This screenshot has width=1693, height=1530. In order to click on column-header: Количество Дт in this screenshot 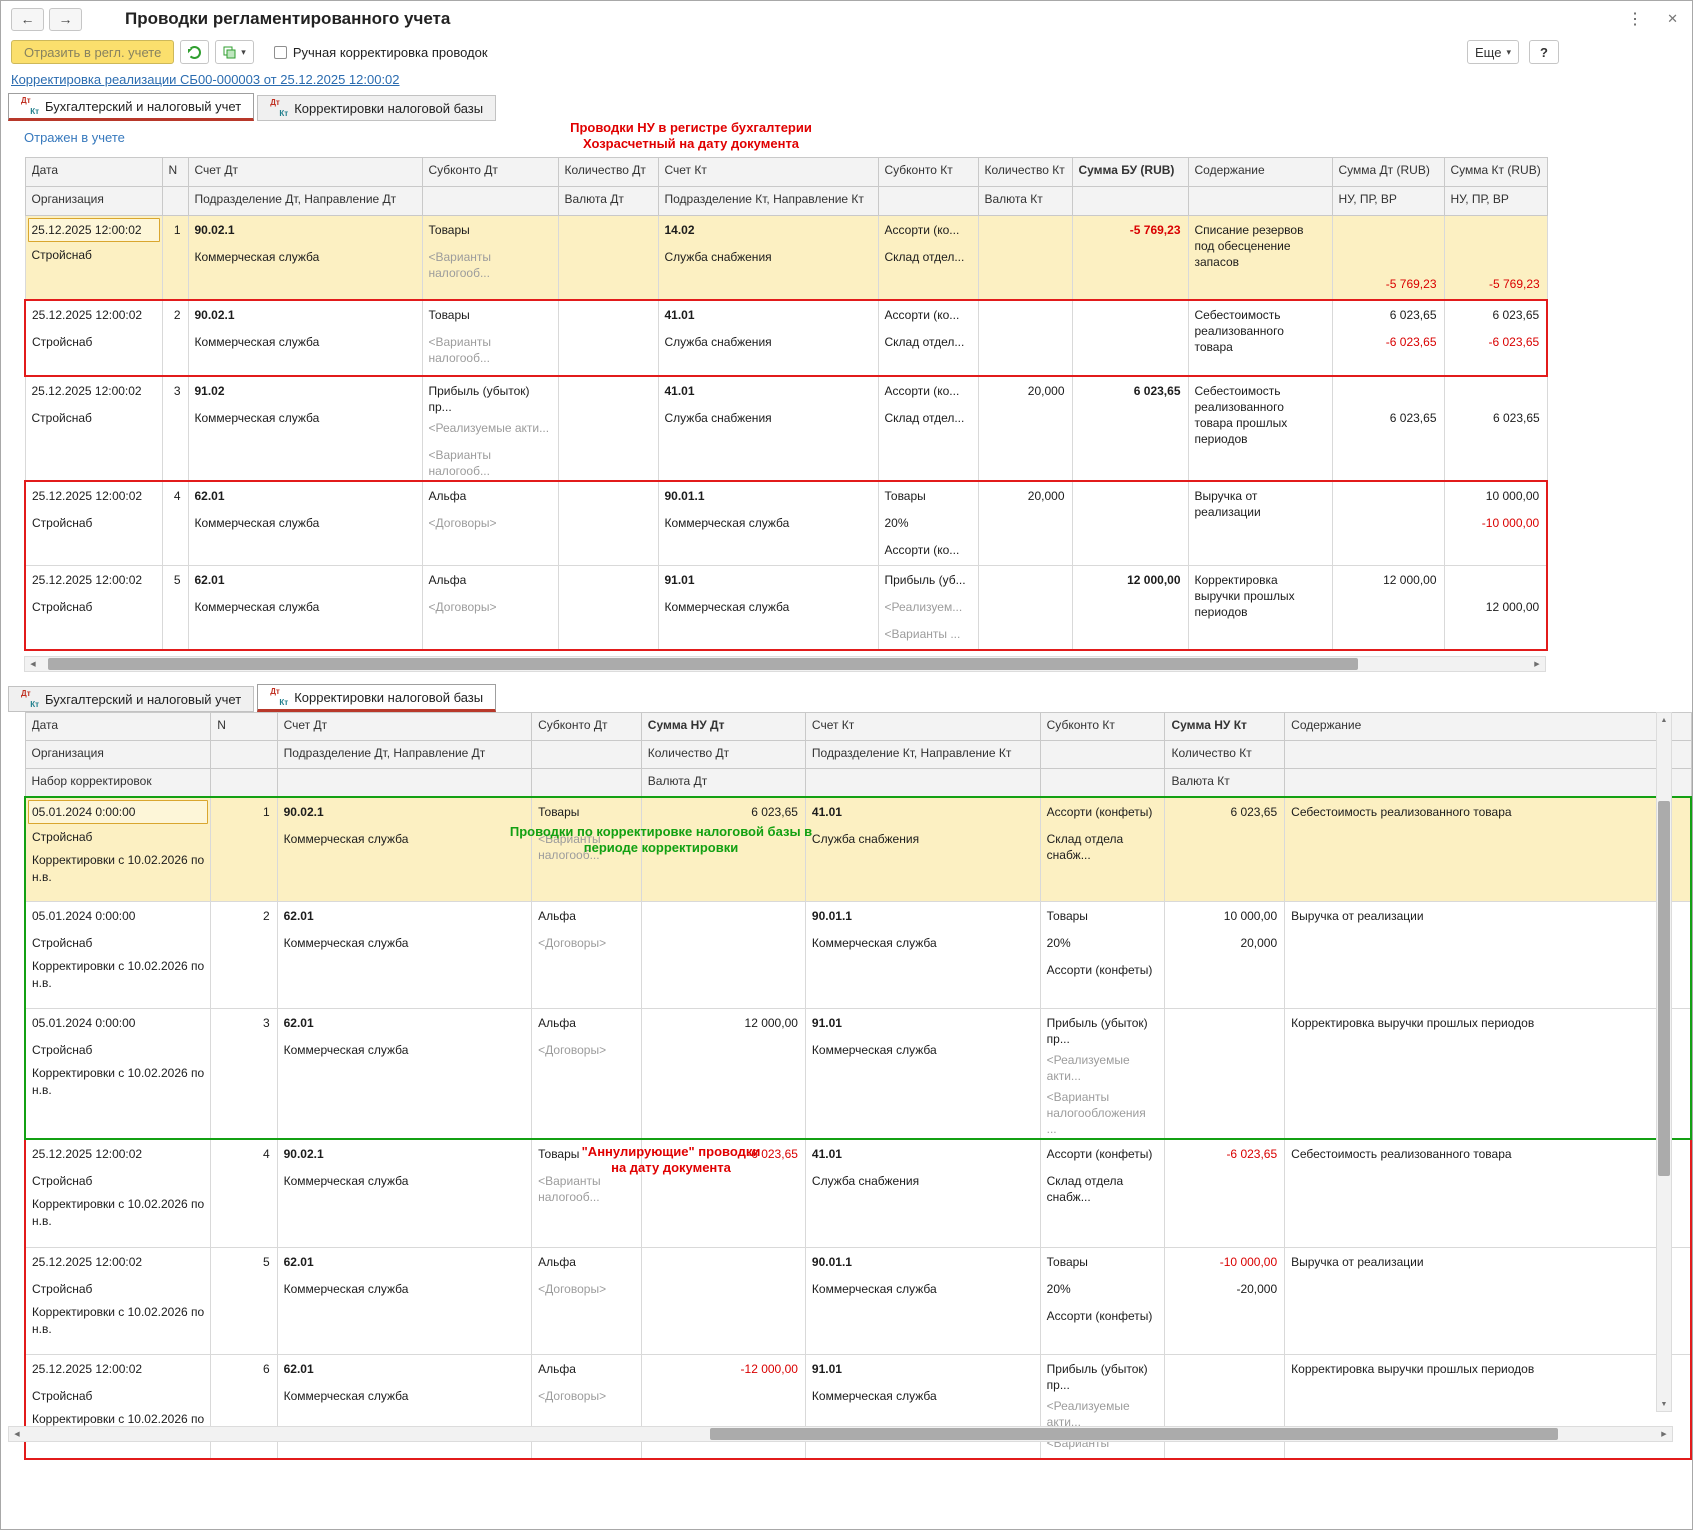, I will do `click(608, 172)`.